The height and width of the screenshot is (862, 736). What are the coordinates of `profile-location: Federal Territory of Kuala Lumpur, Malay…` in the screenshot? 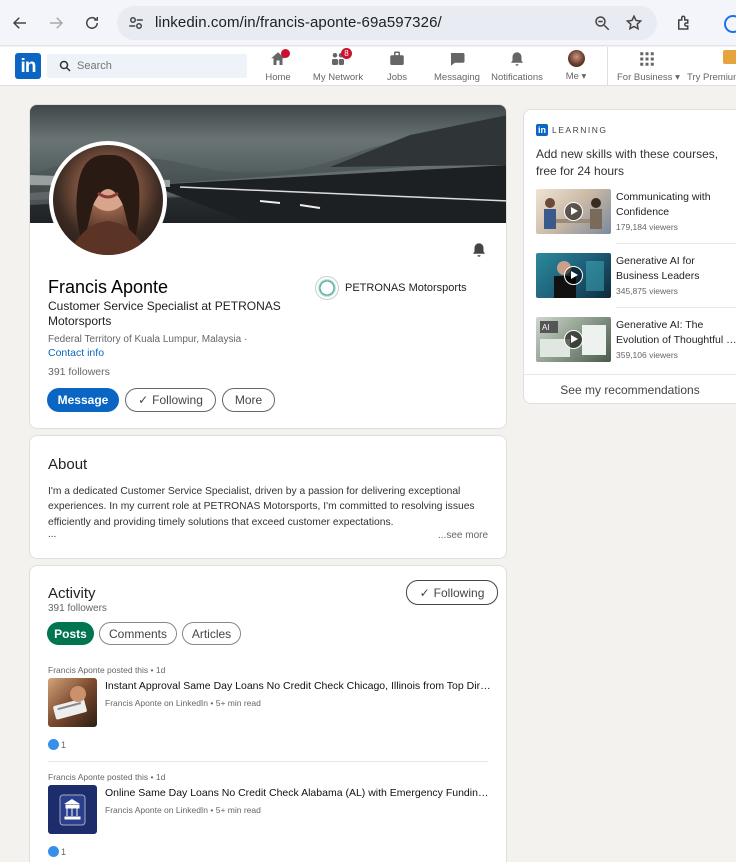 It's located at (148, 339).